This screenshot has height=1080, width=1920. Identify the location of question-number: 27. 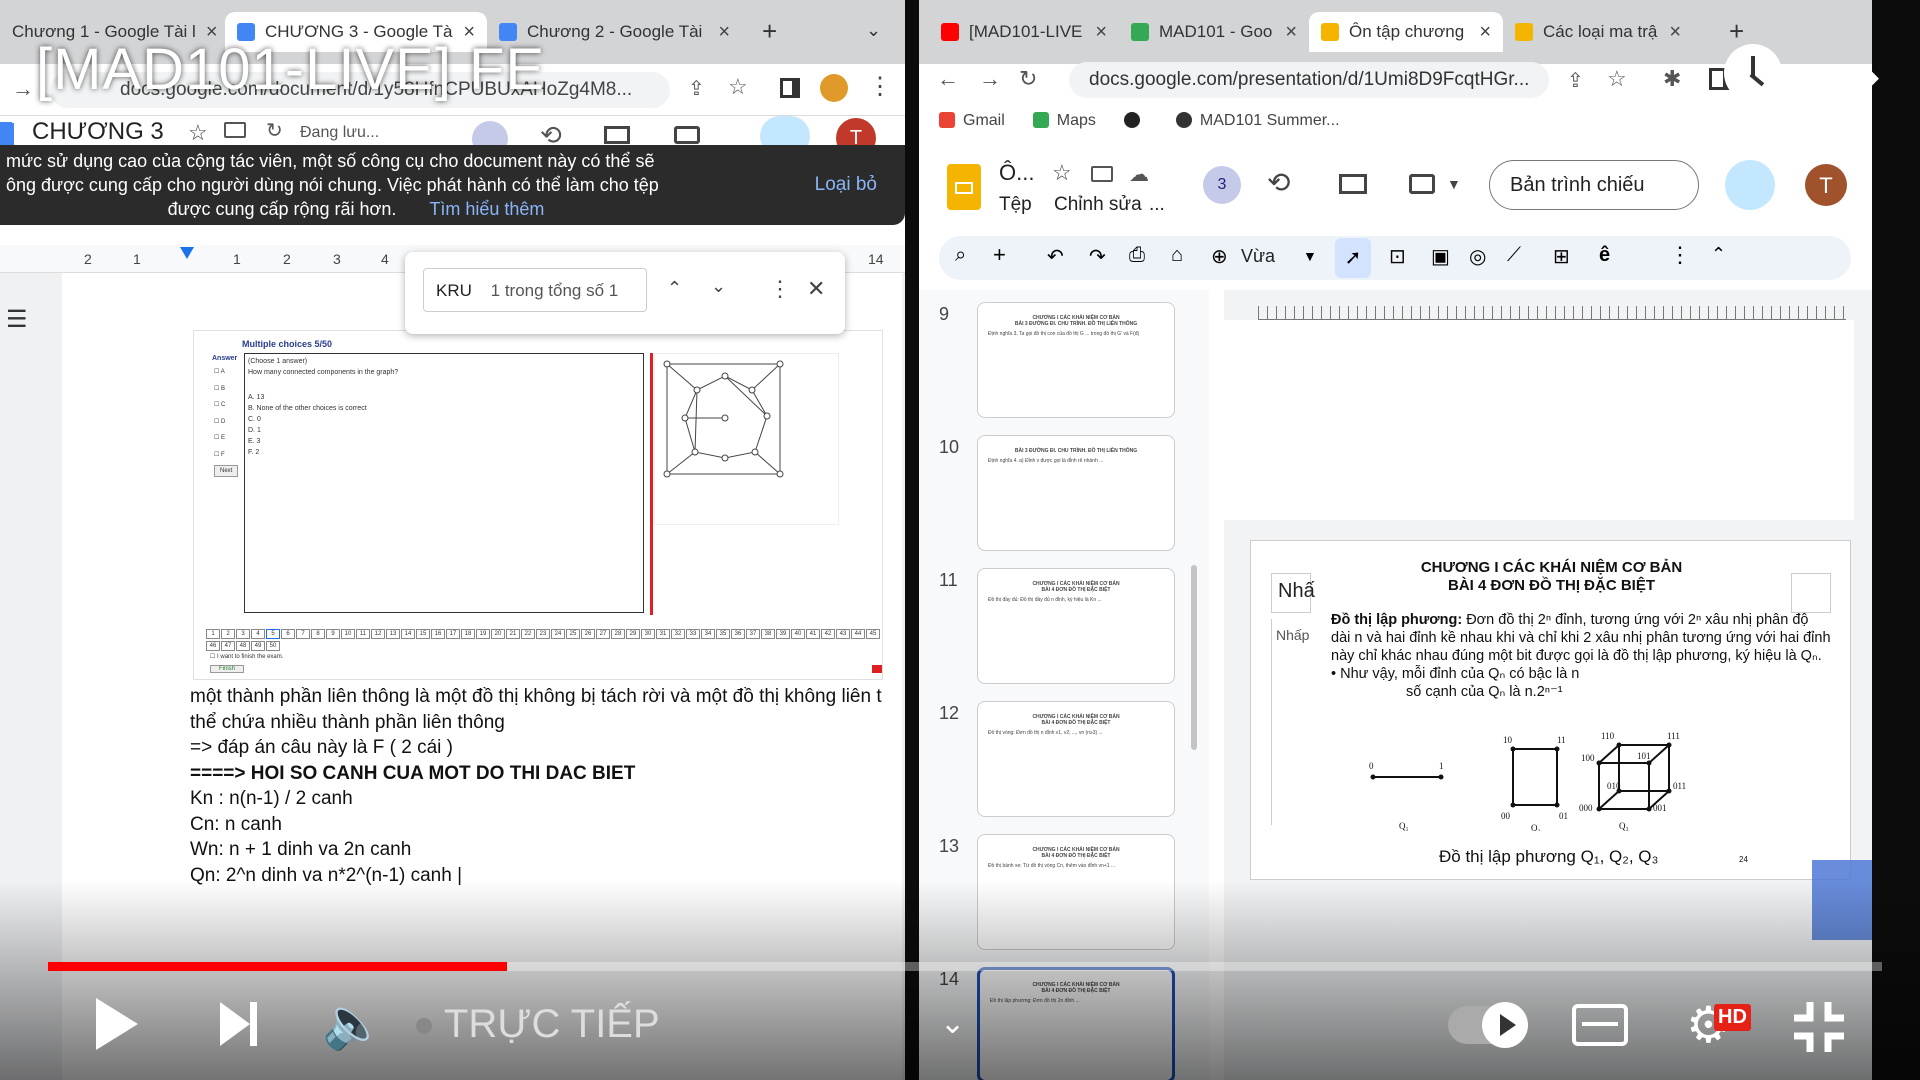
(603, 634).